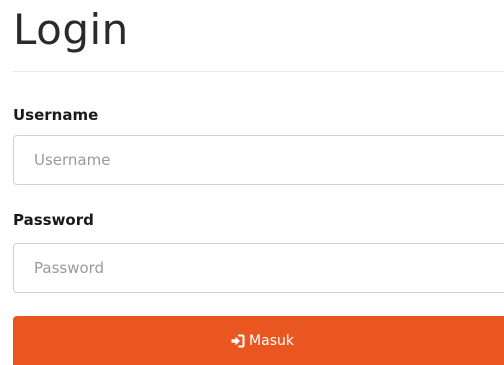 This screenshot has height=365, width=504. What do you see at coordinates (258, 71) in the screenshot?
I see `title-divider` at bounding box center [258, 71].